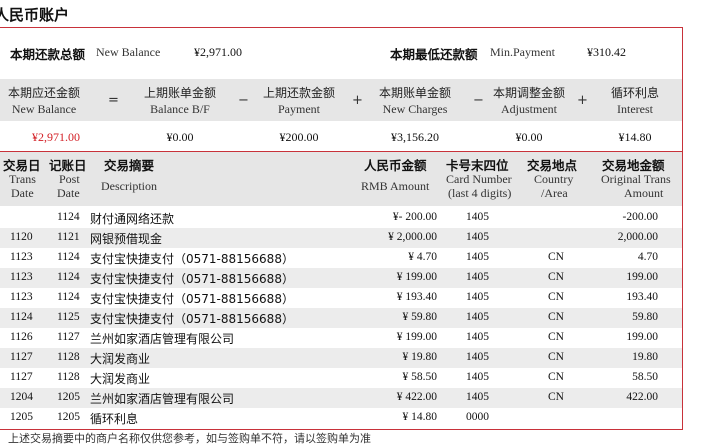 Image resolution: width=706 pixels, height=446 pixels. Describe the element at coordinates (299, 109) in the screenshot. I see `calc-col-label-en: Payment` at that location.